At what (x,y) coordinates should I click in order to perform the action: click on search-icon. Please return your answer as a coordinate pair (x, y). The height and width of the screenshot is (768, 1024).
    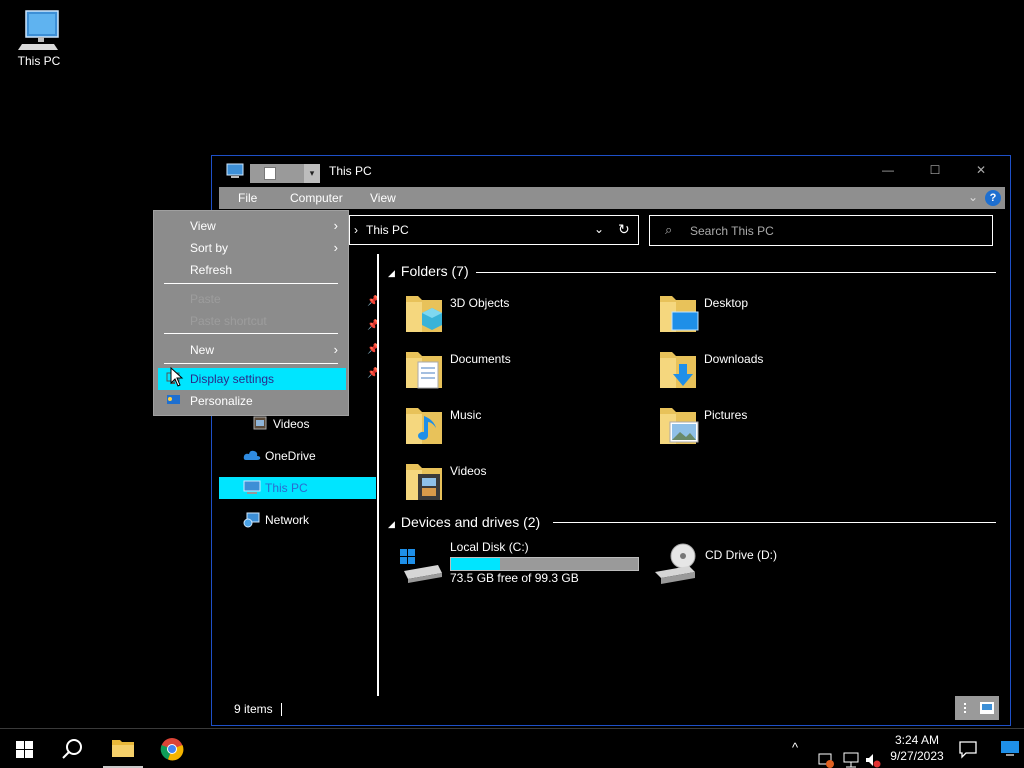
    Looking at the image, I should click on (72, 749).